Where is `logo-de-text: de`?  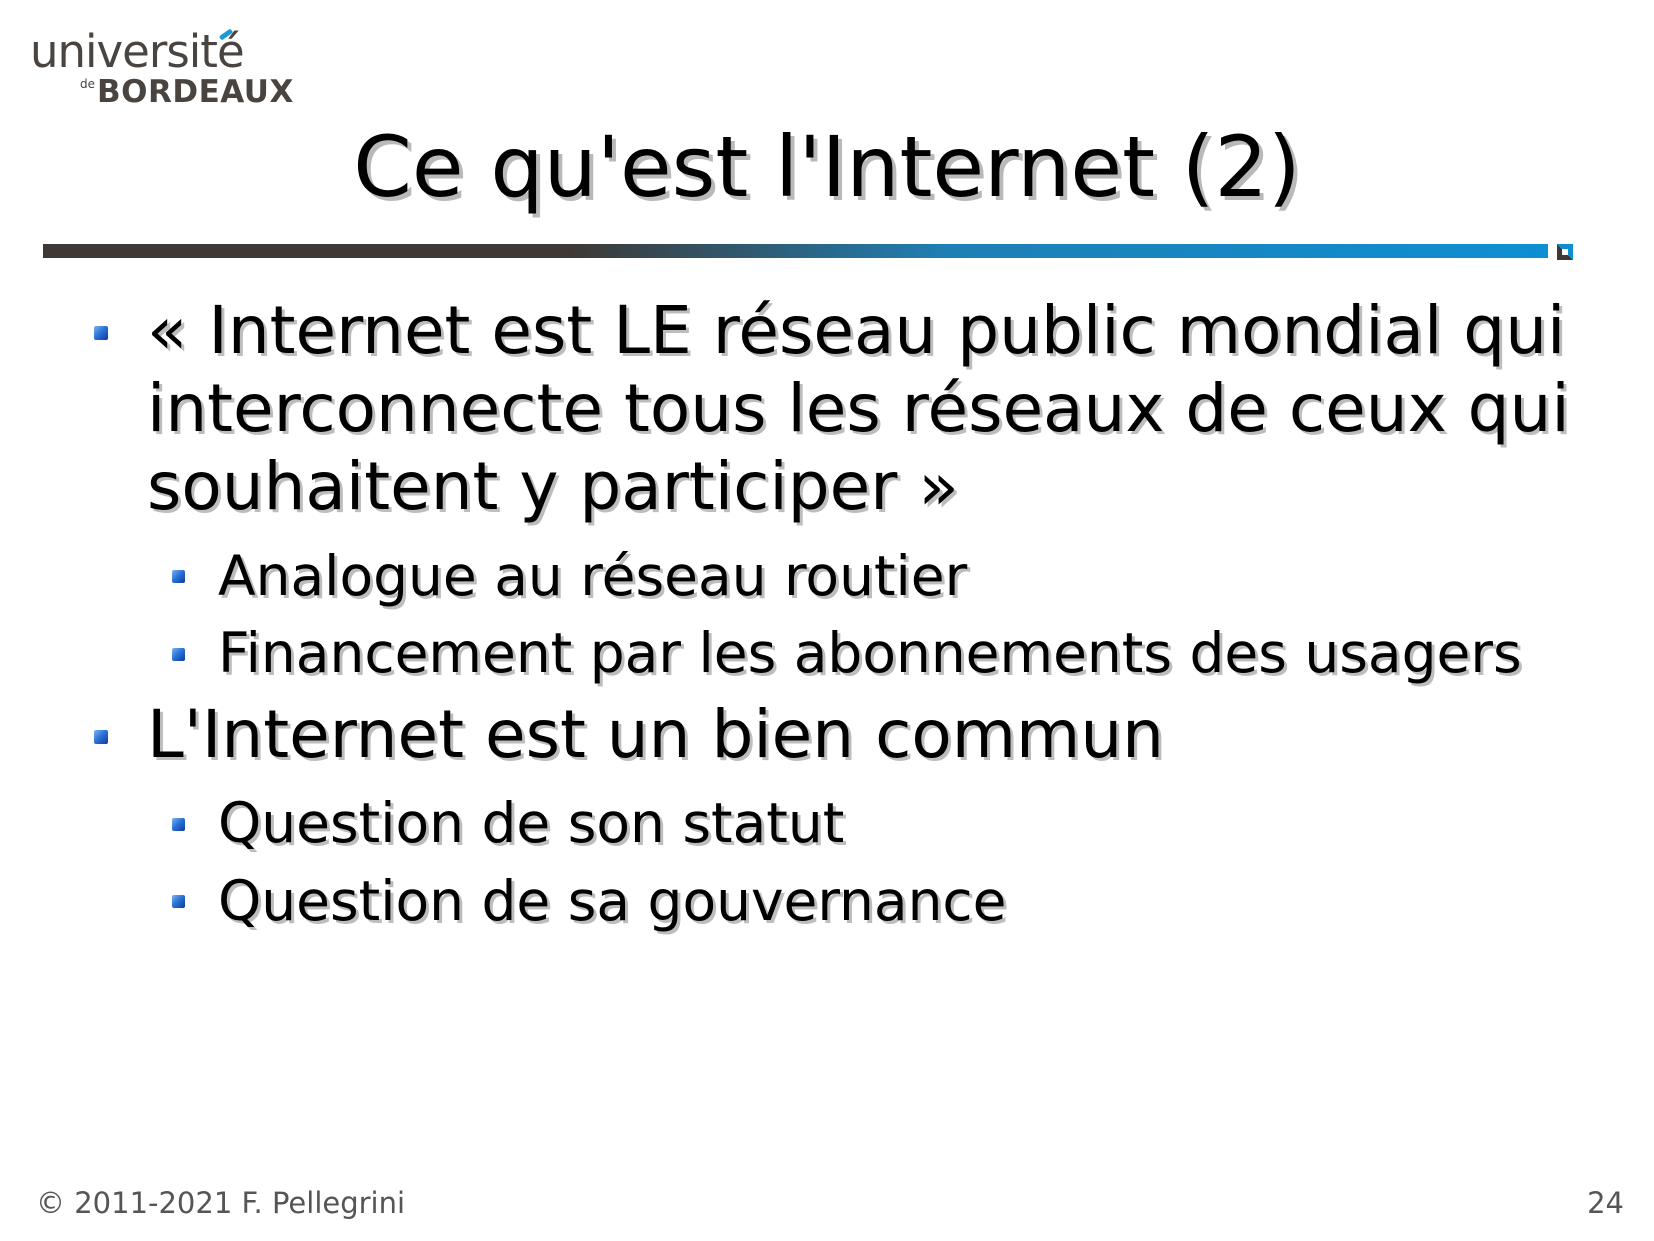
logo-de-text: de is located at coordinates (87, 84).